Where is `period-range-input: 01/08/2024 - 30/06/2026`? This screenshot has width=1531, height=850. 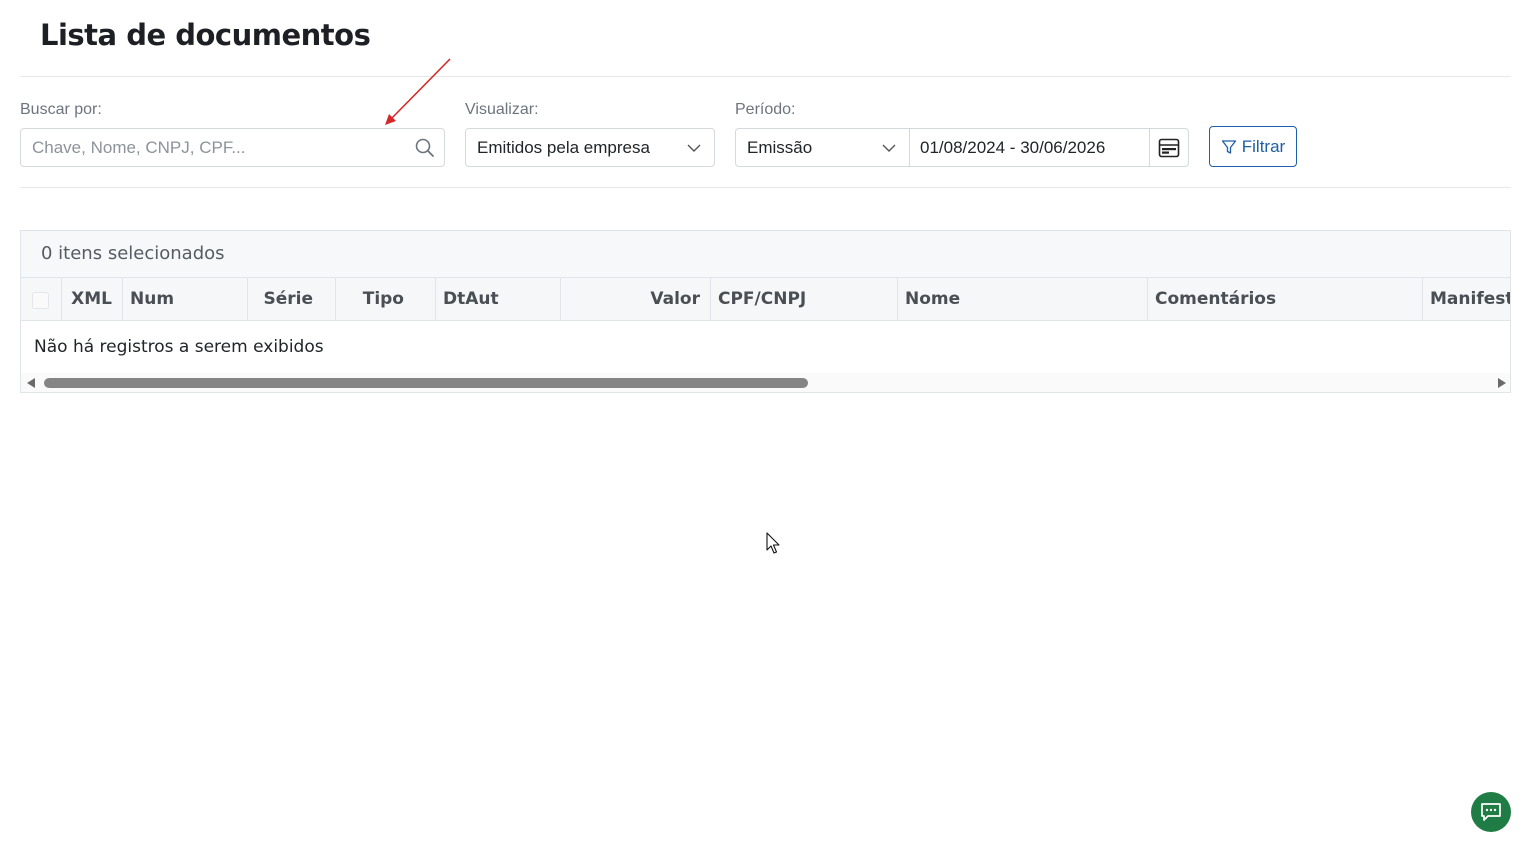
period-range-input: 01/08/2024 - 30/06/2026 is located at coordinates (1029, 147).